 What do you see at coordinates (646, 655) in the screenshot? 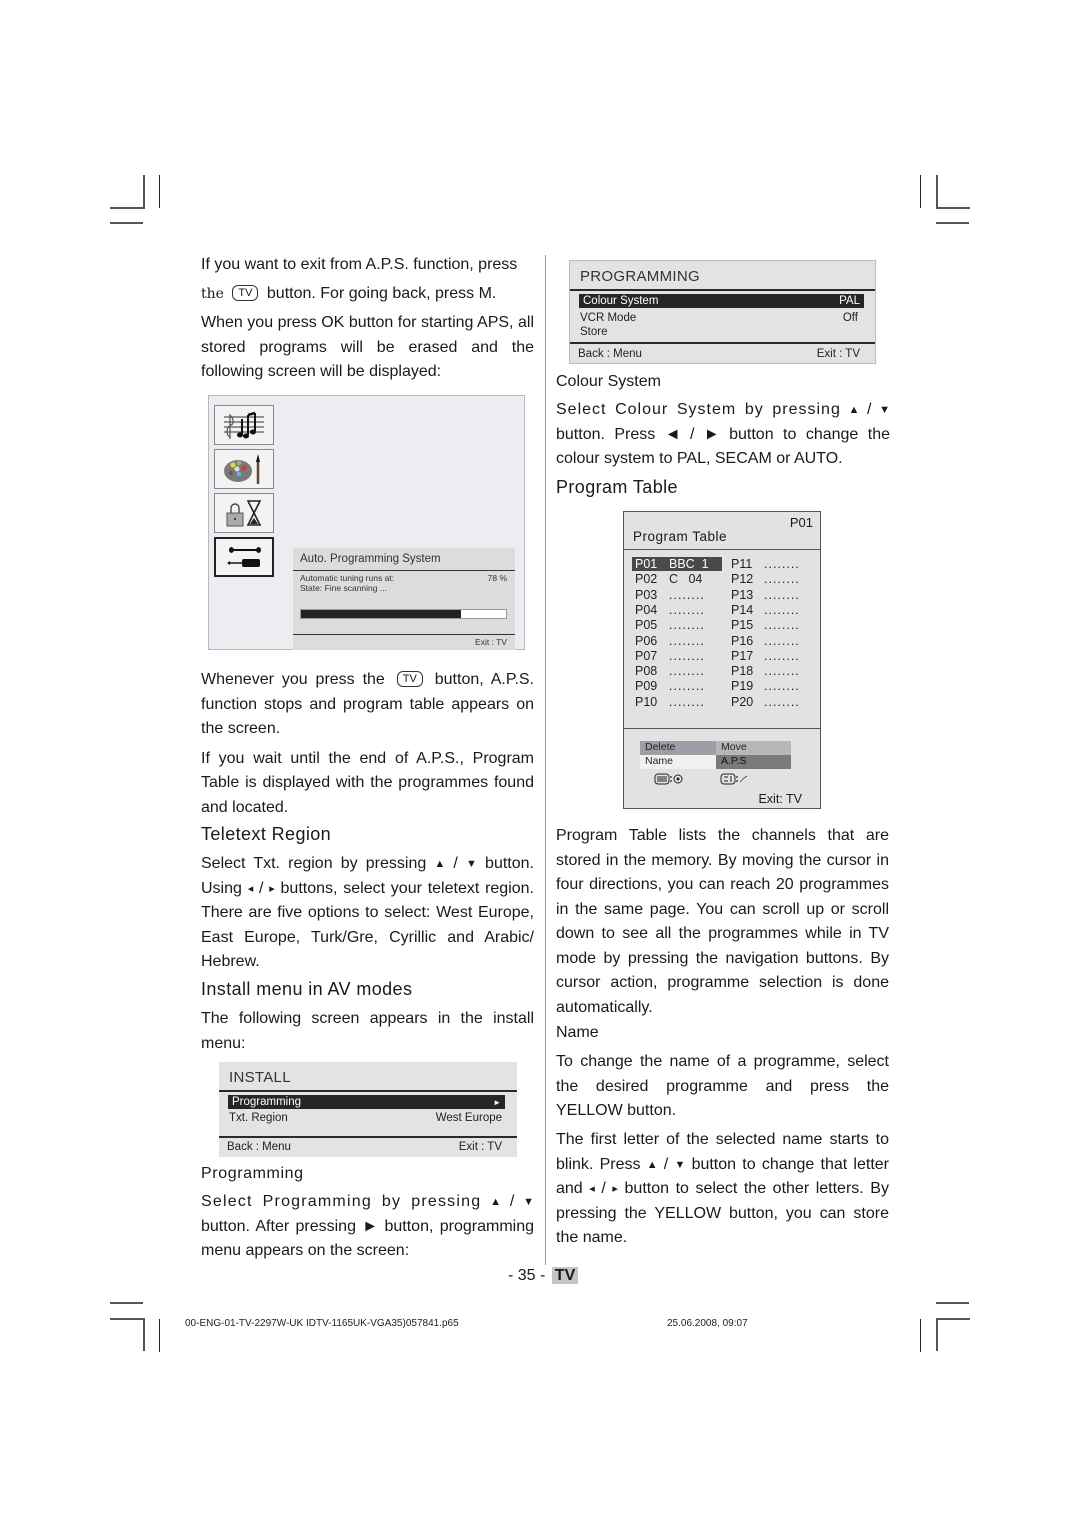
I see `program-number: P07` at bounding box center [646, 655].